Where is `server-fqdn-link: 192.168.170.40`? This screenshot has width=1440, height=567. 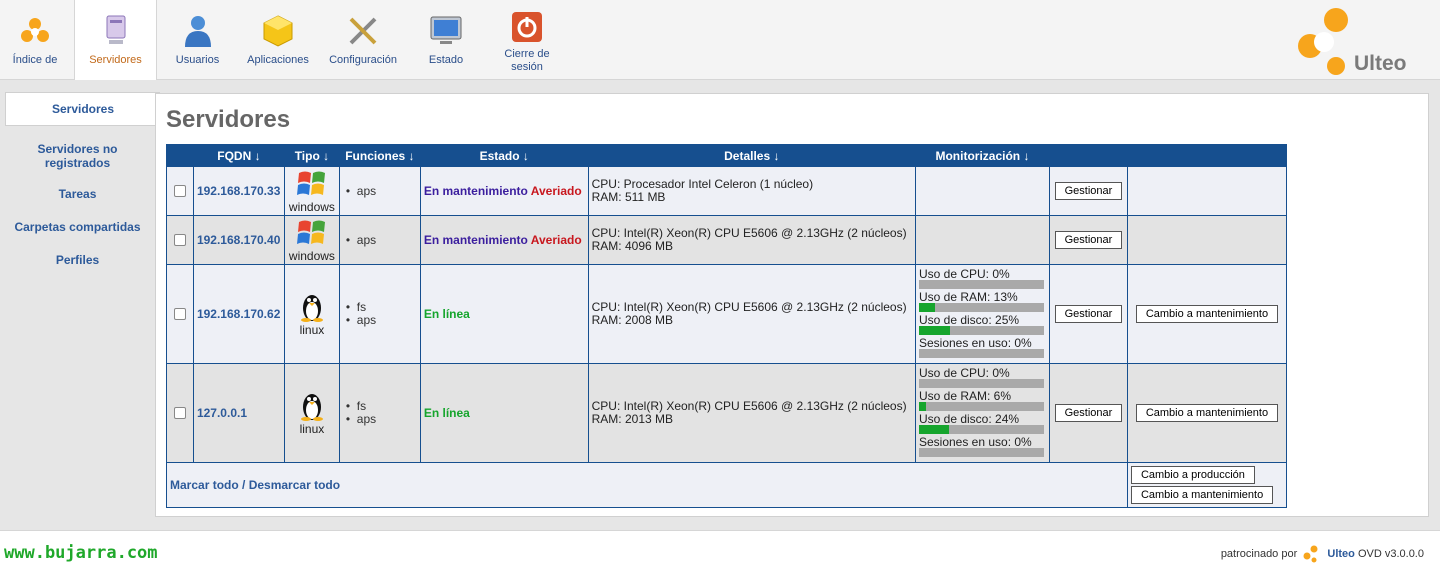
server-fqdn-link: 192.168.170.40 is located at coordinates (238, 240).